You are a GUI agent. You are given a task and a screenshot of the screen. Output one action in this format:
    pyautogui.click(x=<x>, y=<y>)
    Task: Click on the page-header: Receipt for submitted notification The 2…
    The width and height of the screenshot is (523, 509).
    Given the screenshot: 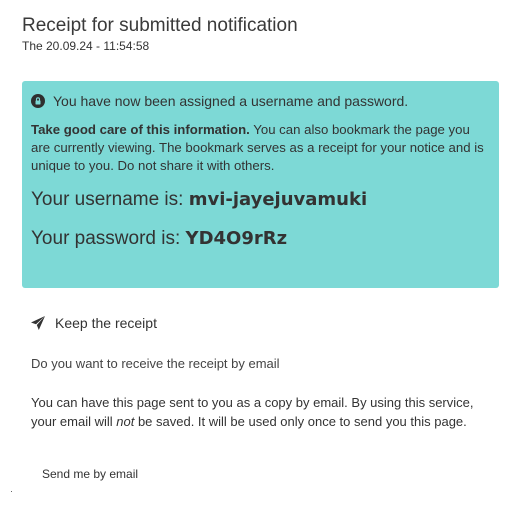 What is the action you would take?
    pyautogui.click(x=160, y=33)
    